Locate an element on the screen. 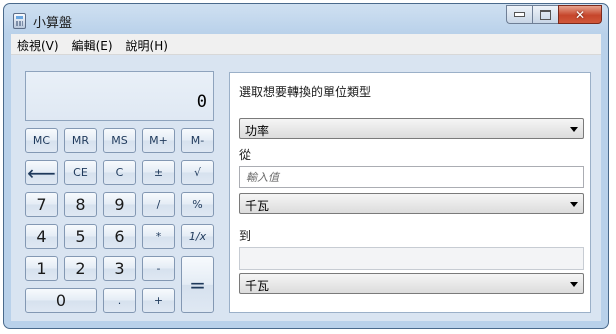 The image size is (616, 334). backspace-button: ⟵ is located at coordinates (41, 172).